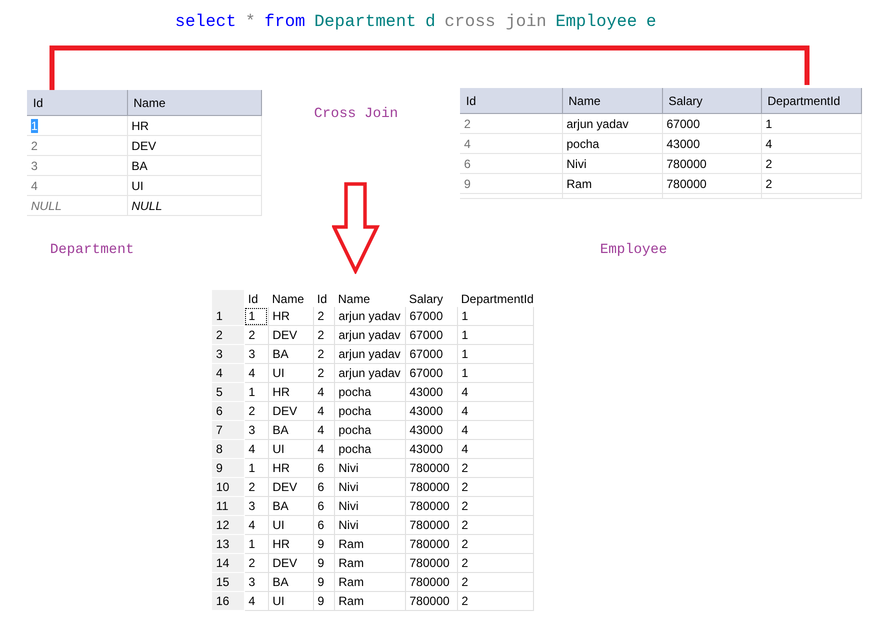 The height and width of the screenshot is (629, 893). Describe the element at coordinates (92, 250) in the screenshot. I see `table-caption: Department` at that location.